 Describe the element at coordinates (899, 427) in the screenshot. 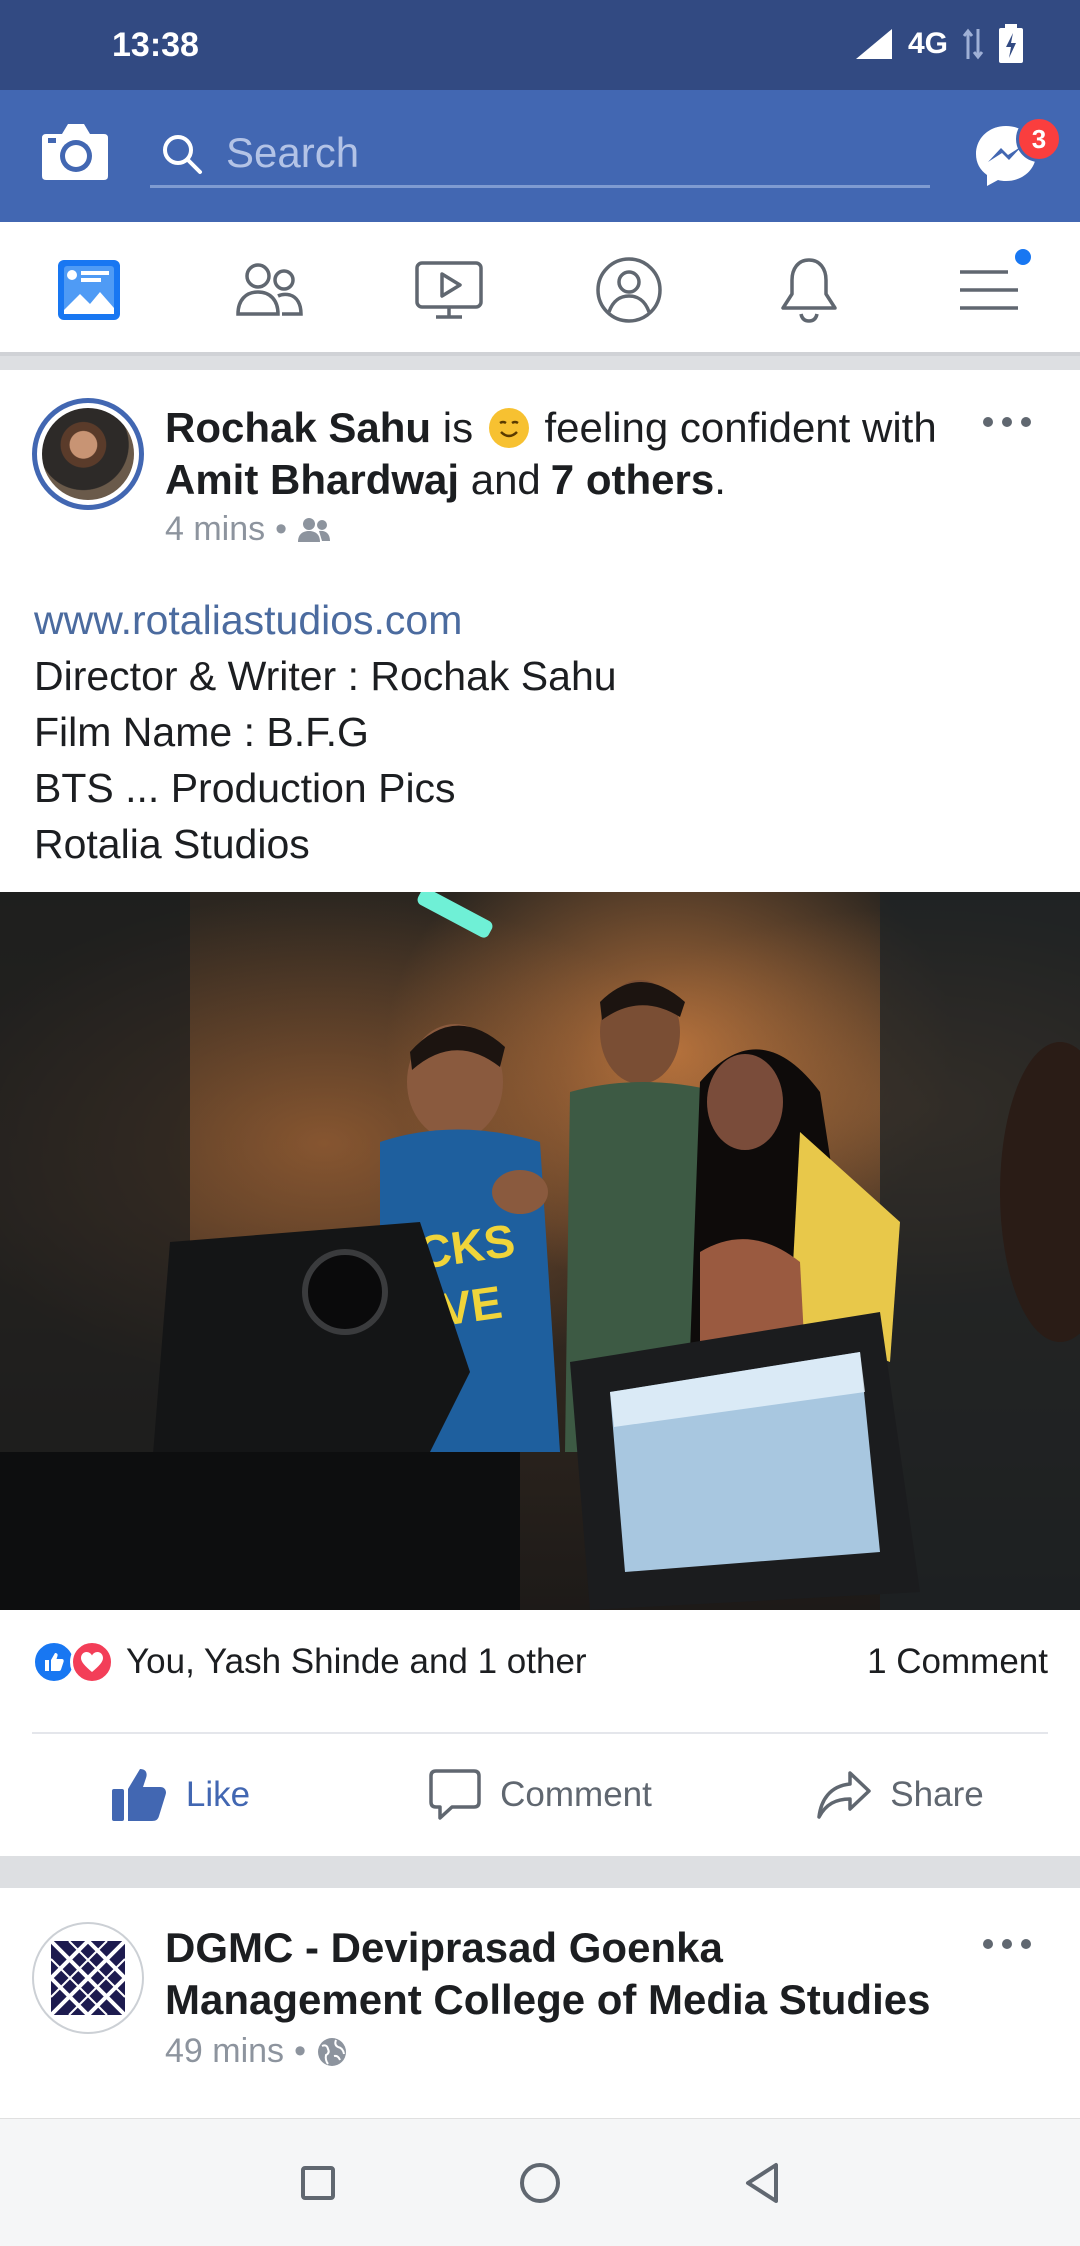

I see `with-word: with` at that location.